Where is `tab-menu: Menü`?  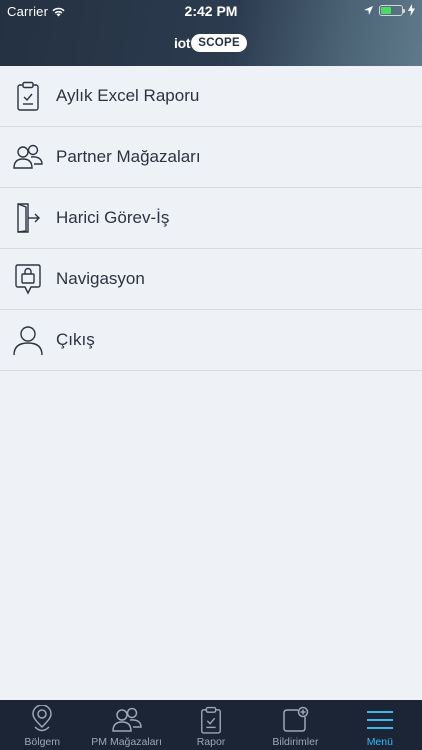
tab-menu: Menü is located at coordinates (380, 725).